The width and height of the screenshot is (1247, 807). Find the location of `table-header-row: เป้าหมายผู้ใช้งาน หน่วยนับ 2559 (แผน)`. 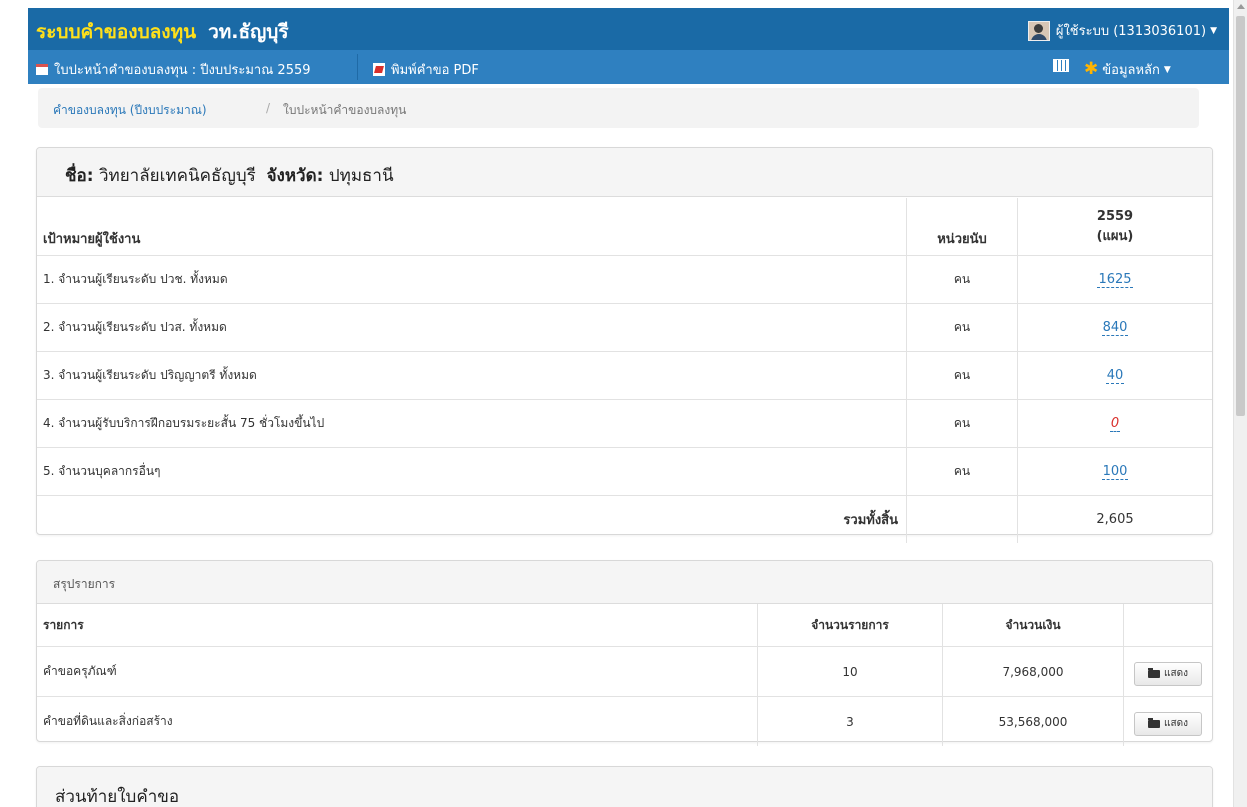

table-header-row: เป้าหมายผู้ใช้งาน หน่วยนับ 2559 (แผน) is located at coordinates (624, 227).